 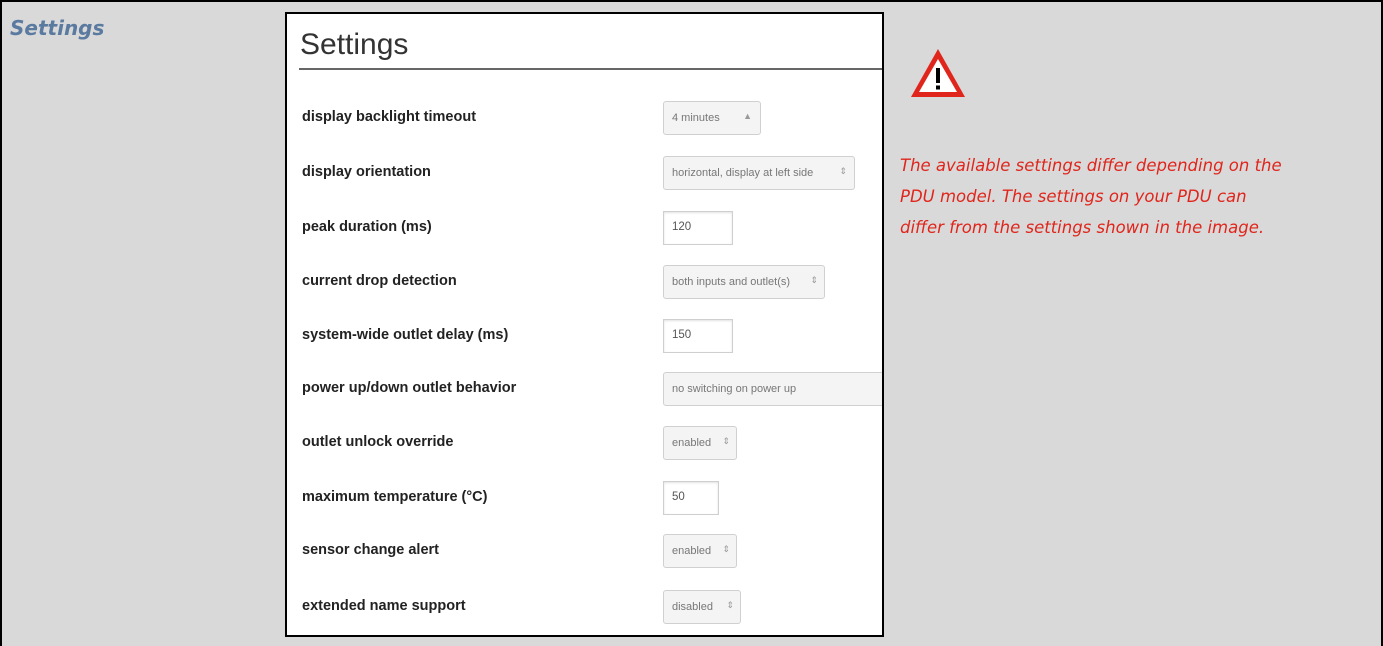 I want to click on setting-label: sensor change alert, so click(x=370, y=550).